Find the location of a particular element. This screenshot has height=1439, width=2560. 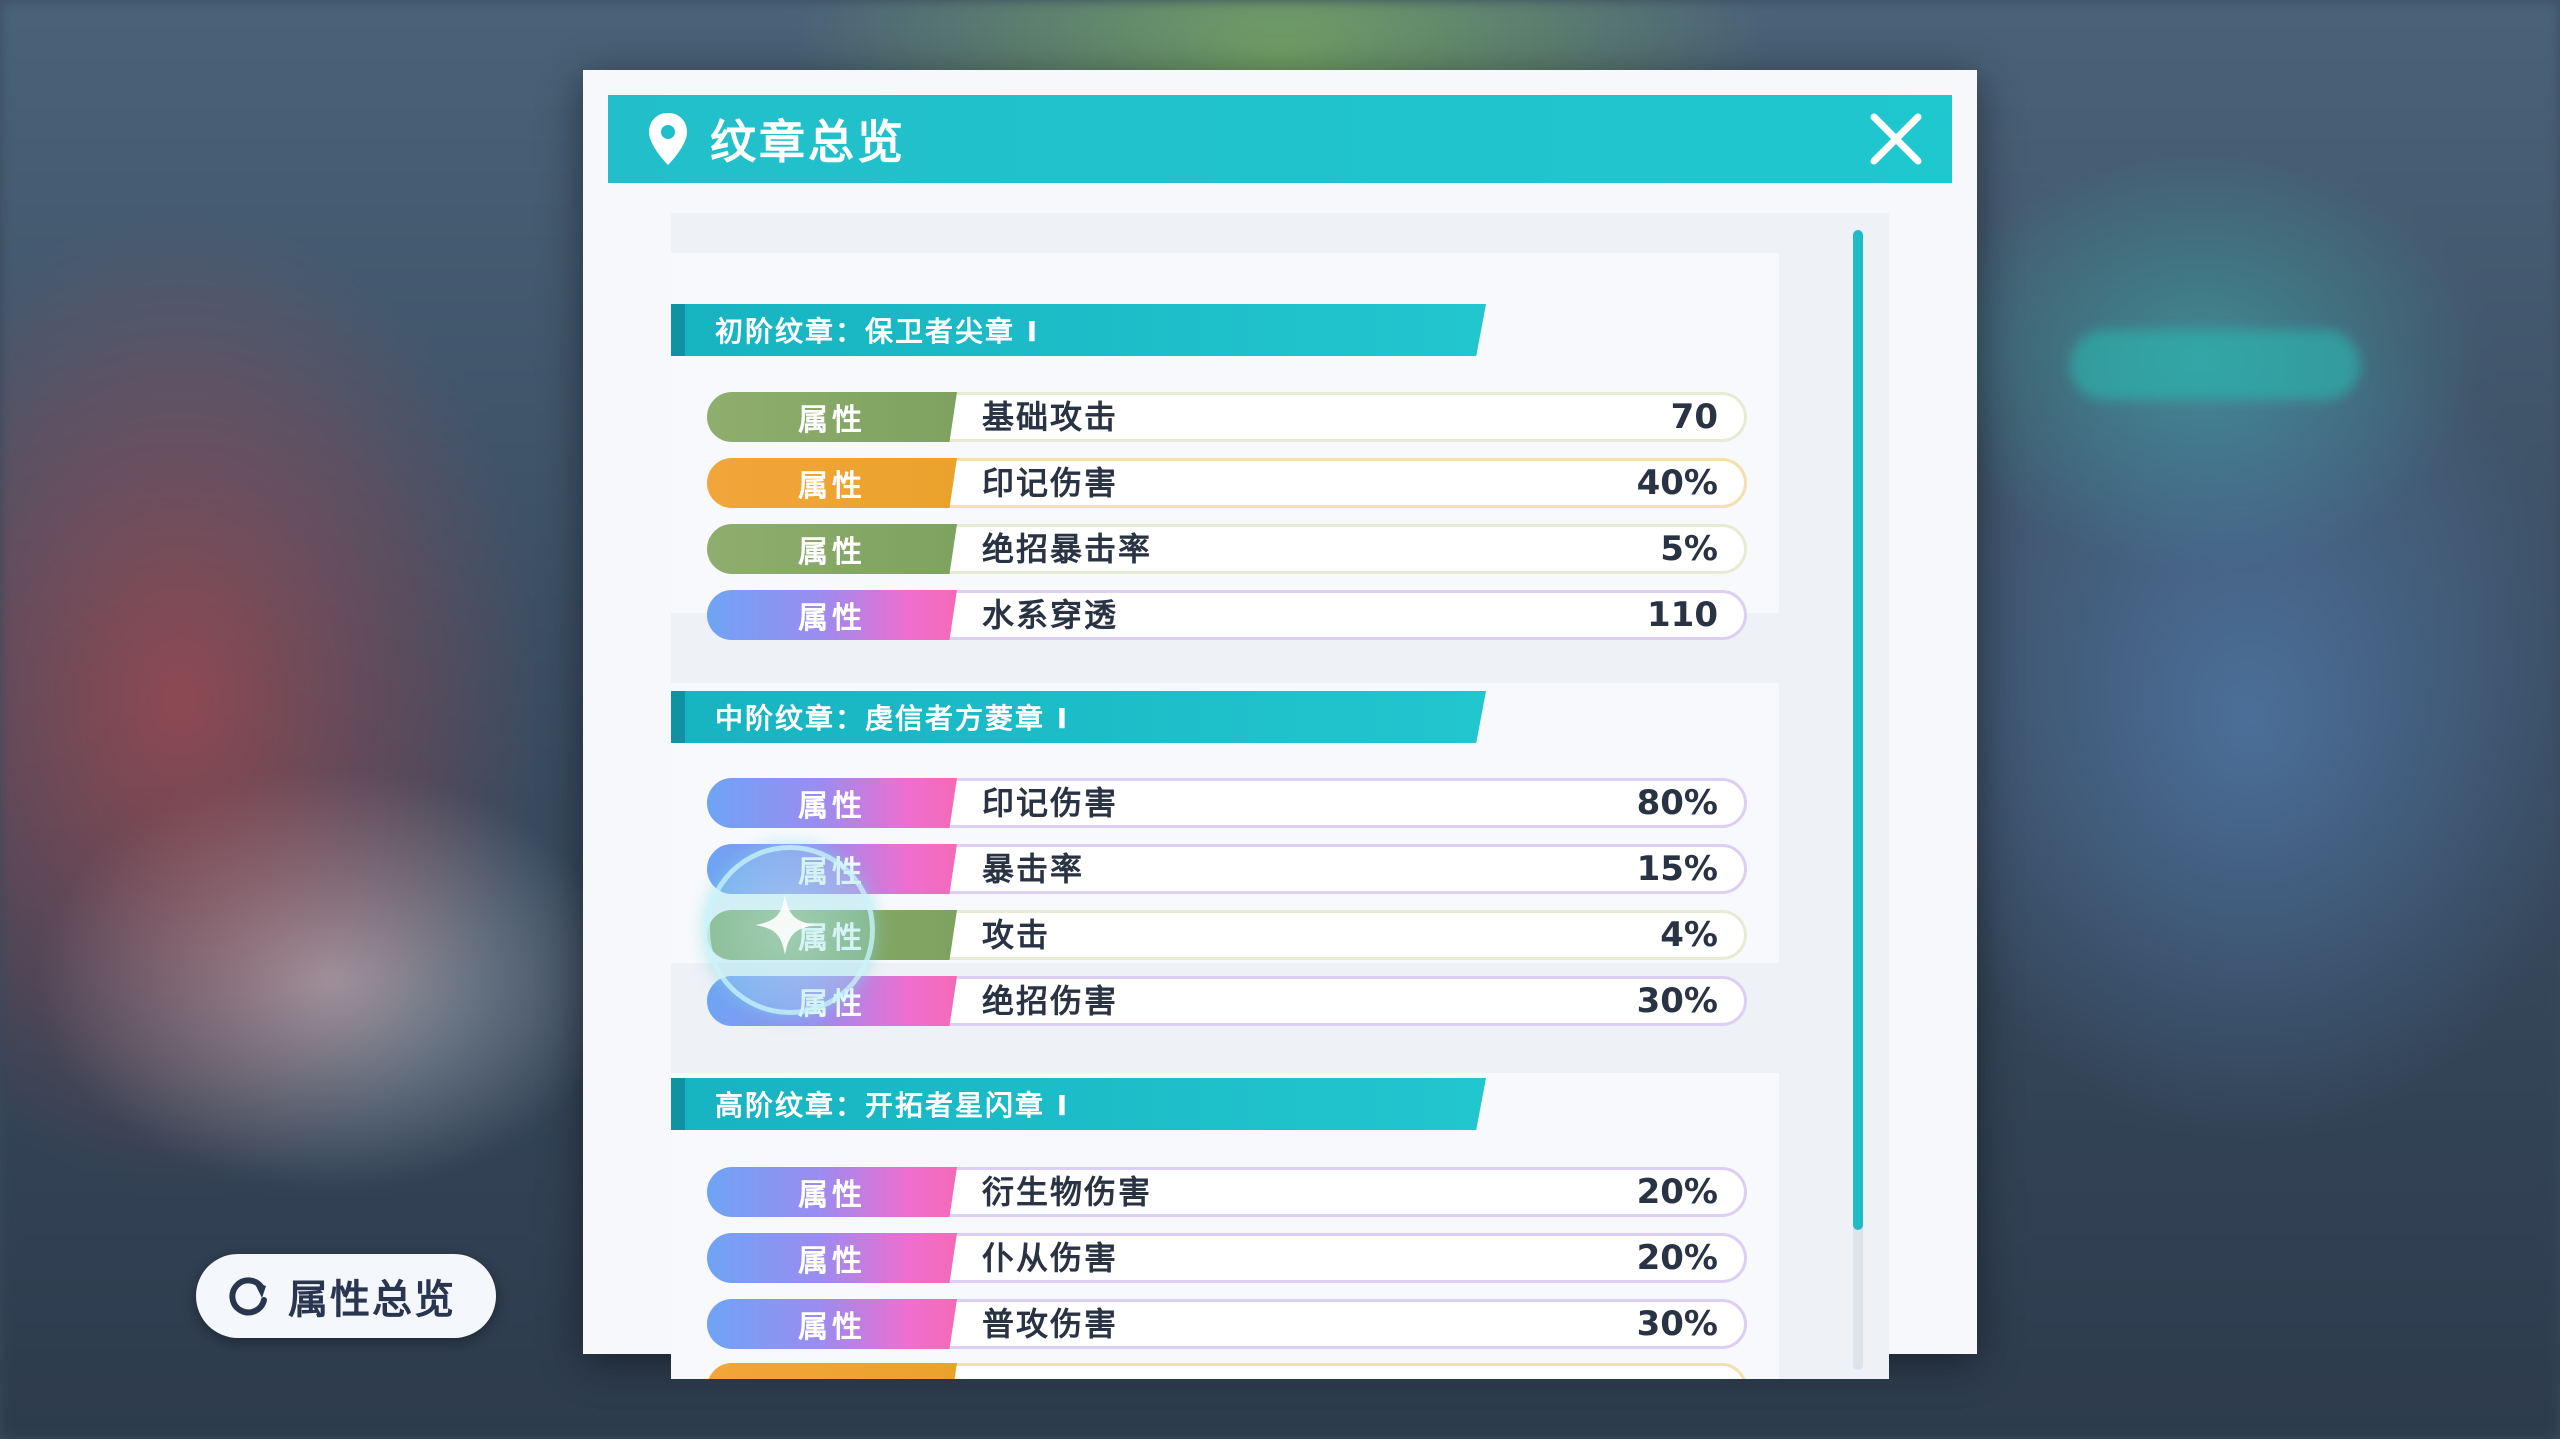

scrollbar-thumb is located at coordinates (1858, 730).